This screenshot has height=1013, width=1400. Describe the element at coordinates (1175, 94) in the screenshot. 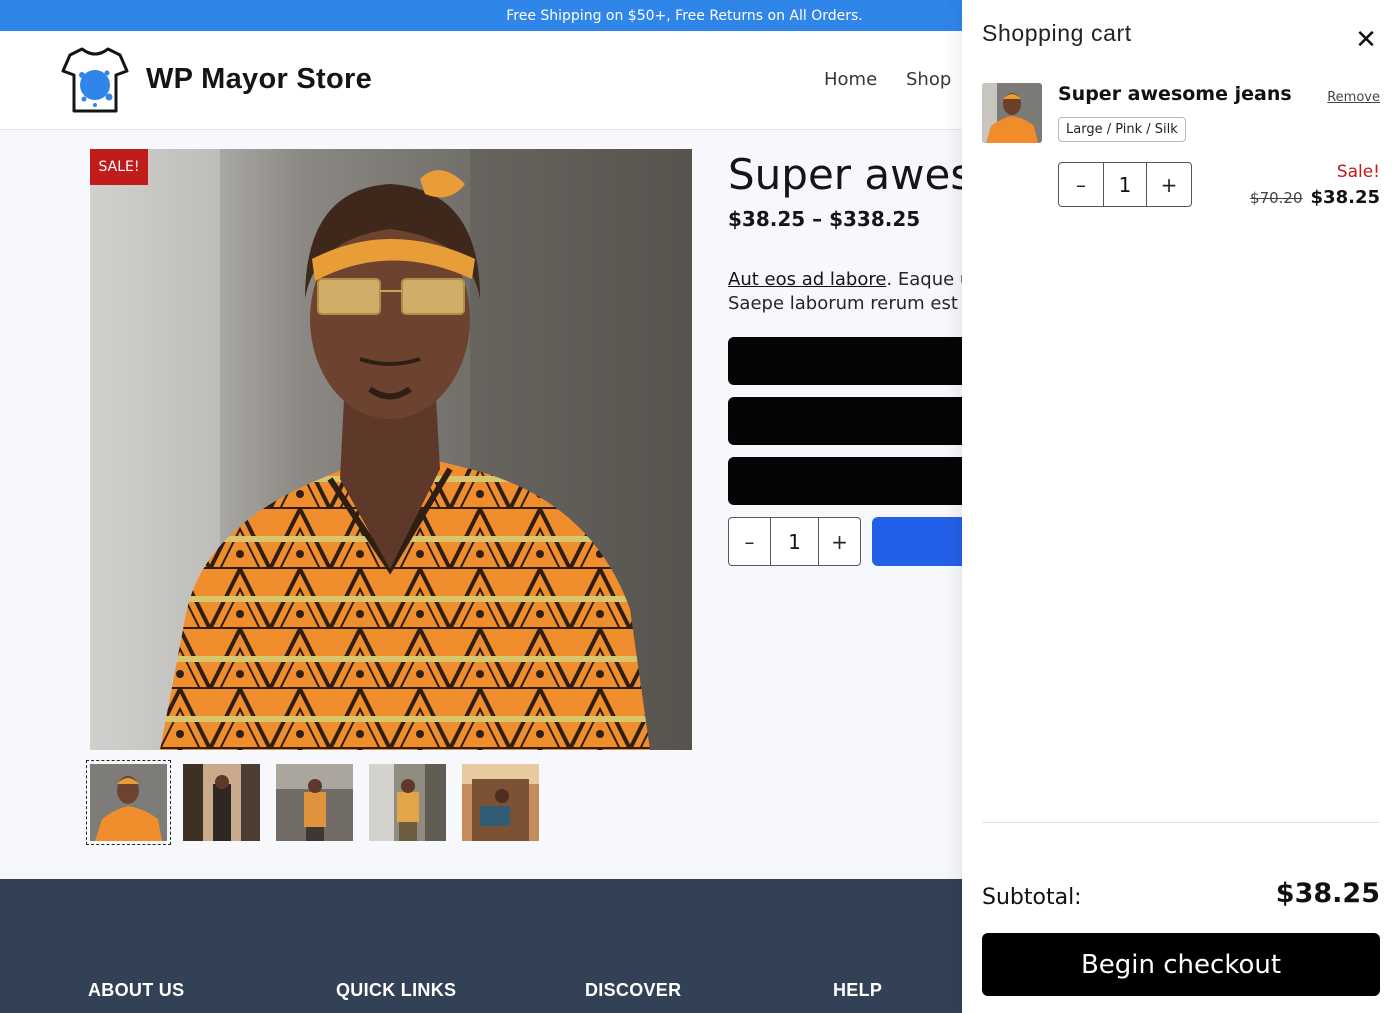

I see `cart-item-name: Super awesome jeans` at that location.